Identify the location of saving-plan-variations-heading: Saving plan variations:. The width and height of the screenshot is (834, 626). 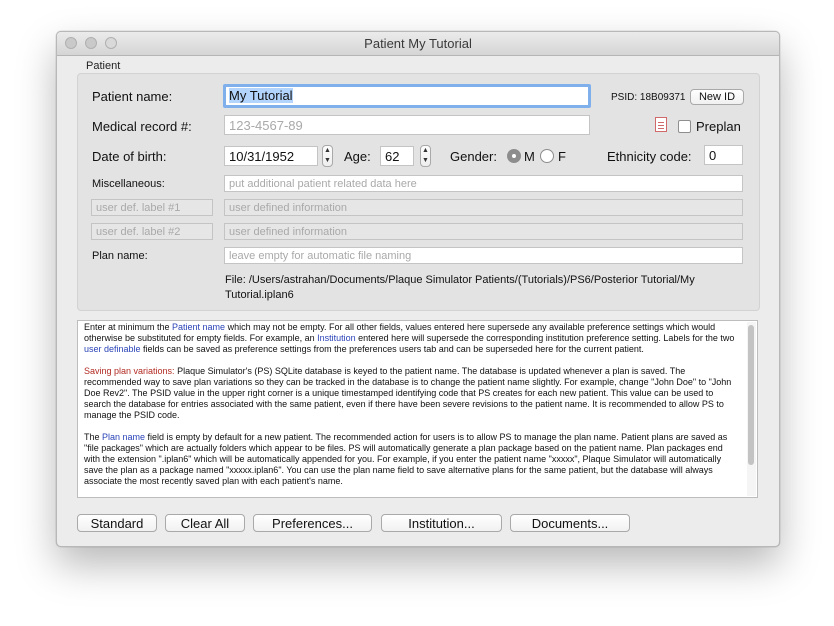
(129, 371).